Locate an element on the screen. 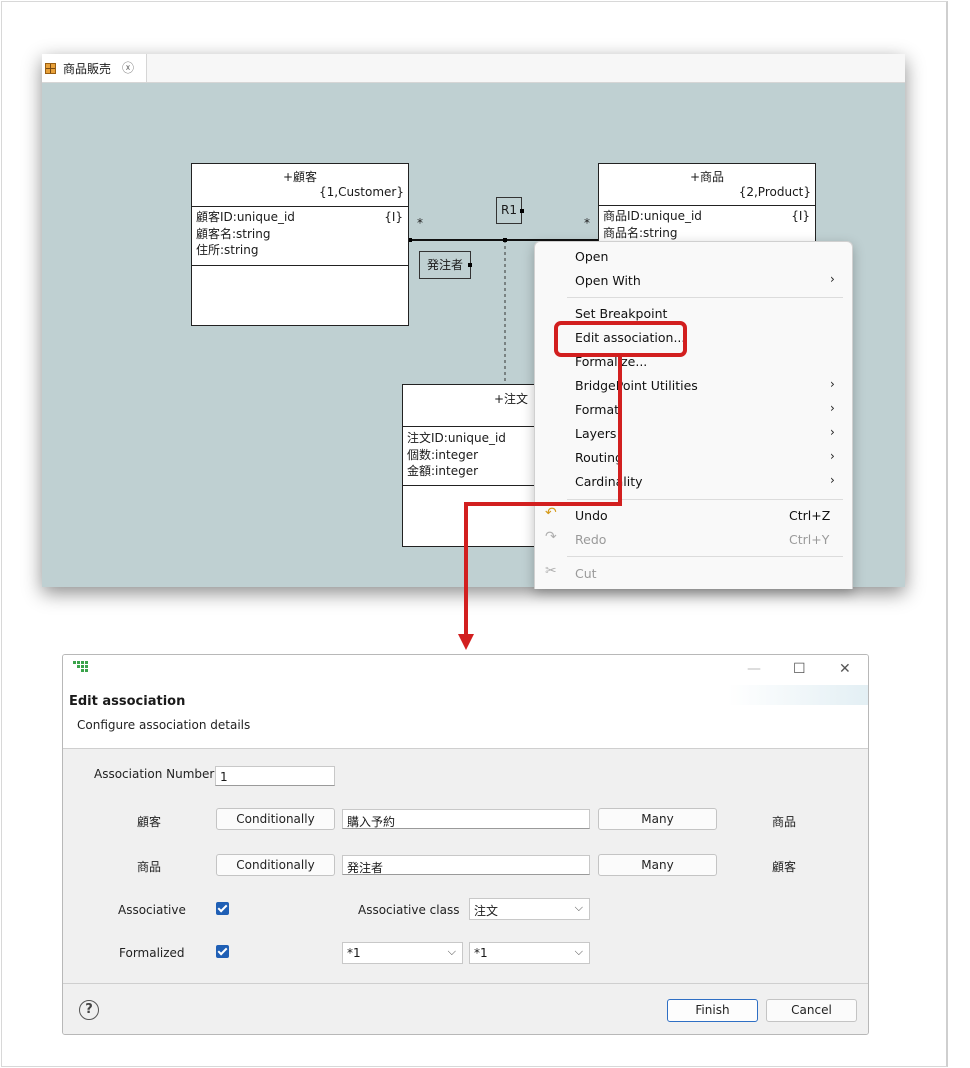 The image size is (970, 1068). highlight-box is located at coordinates (620, 339).